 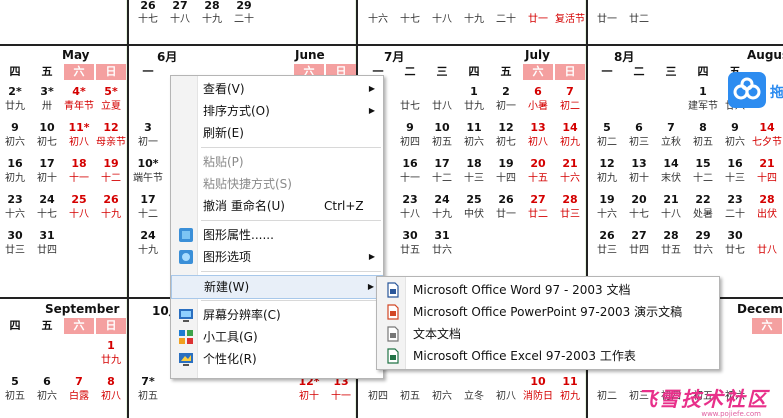 What do you see at coordinates (548, 312) in the screenshot?
I see `new-submenu-item: Microsoft Office PowerPoint 97-2003 演示文稿` at bounding box center [548, 312].